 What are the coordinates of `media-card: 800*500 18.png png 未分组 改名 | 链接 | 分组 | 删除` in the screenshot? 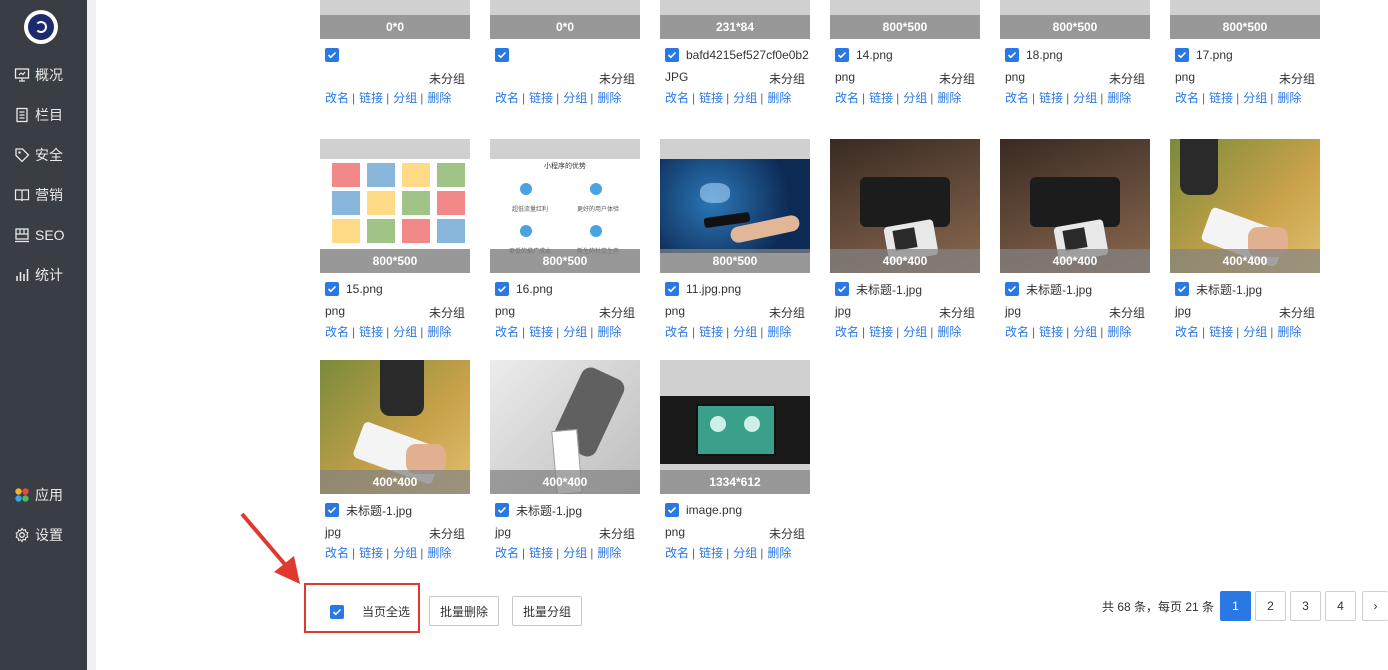 It's located at (1075, 55).